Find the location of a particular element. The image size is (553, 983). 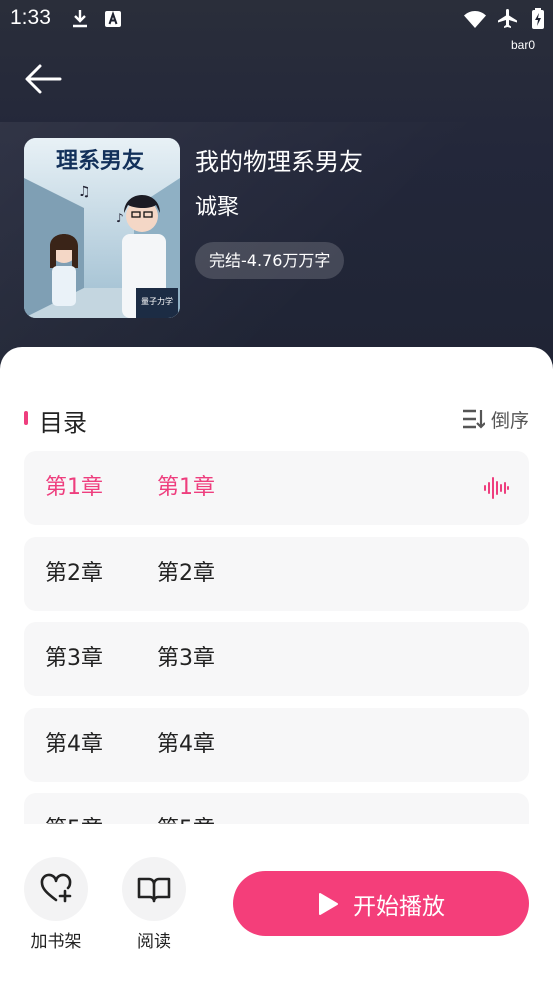

read-button: 阅读 is located at coordinates (154, 904).